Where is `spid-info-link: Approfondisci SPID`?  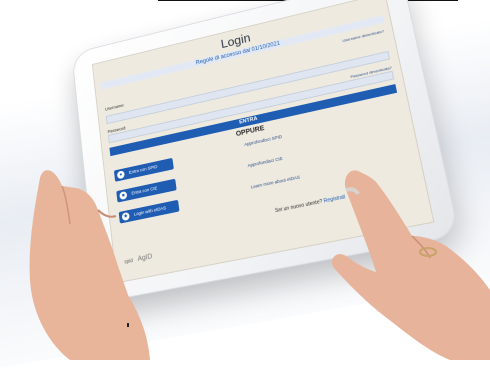
spid-info-link: Approfondisci SPID is located at coordinates (263, 140).